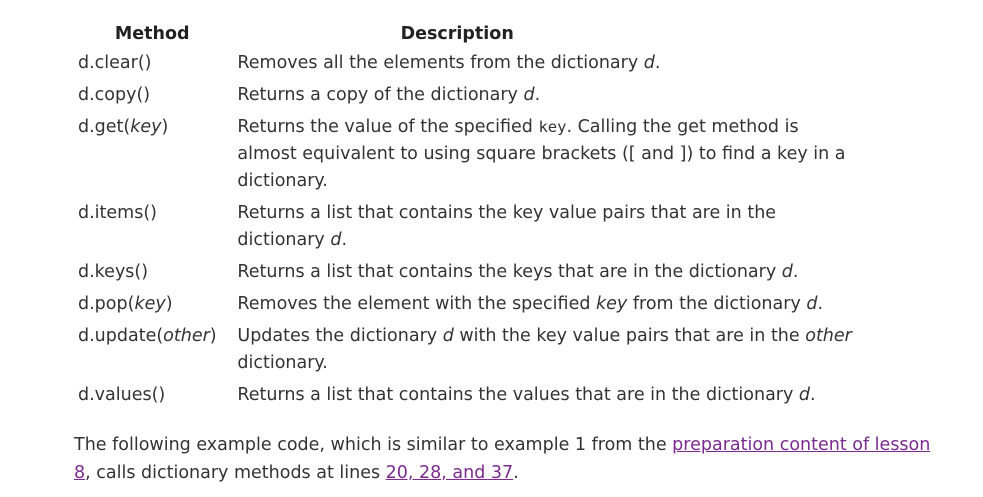 The width and height of the screenshot is (983, 497). What do you see at coordinates (282, 363) in the screenshot?
I see `description-text: dictionary.` at bounding box center [282, 363].